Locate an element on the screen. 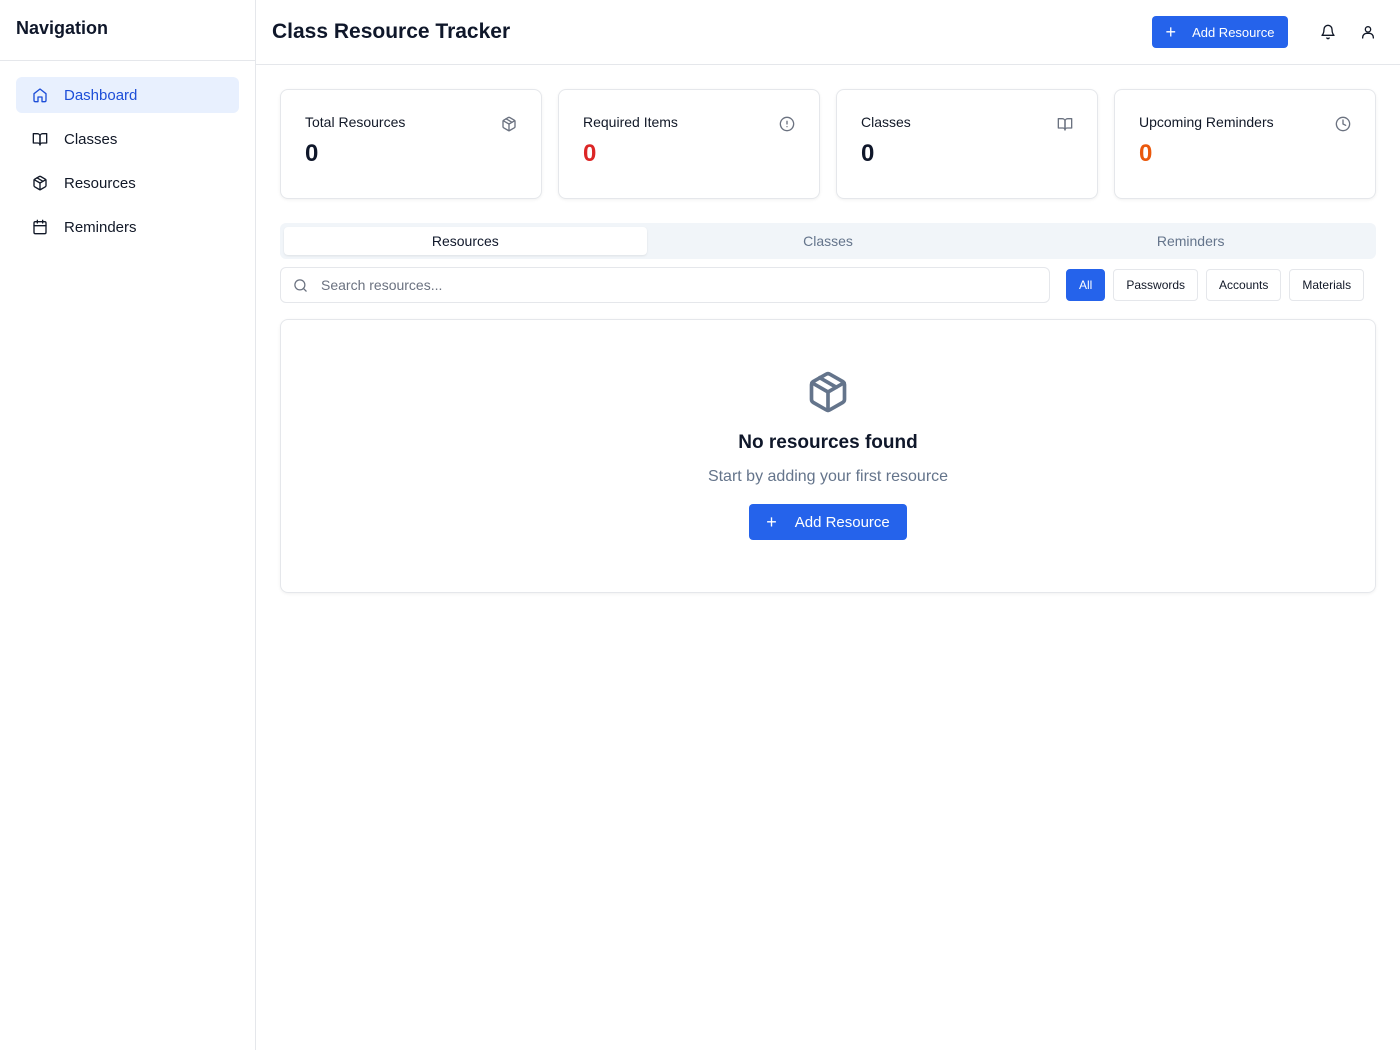 The width and height of the screenshot is (1400, 1050). bell-icon is located at coordinates (1328, 32).